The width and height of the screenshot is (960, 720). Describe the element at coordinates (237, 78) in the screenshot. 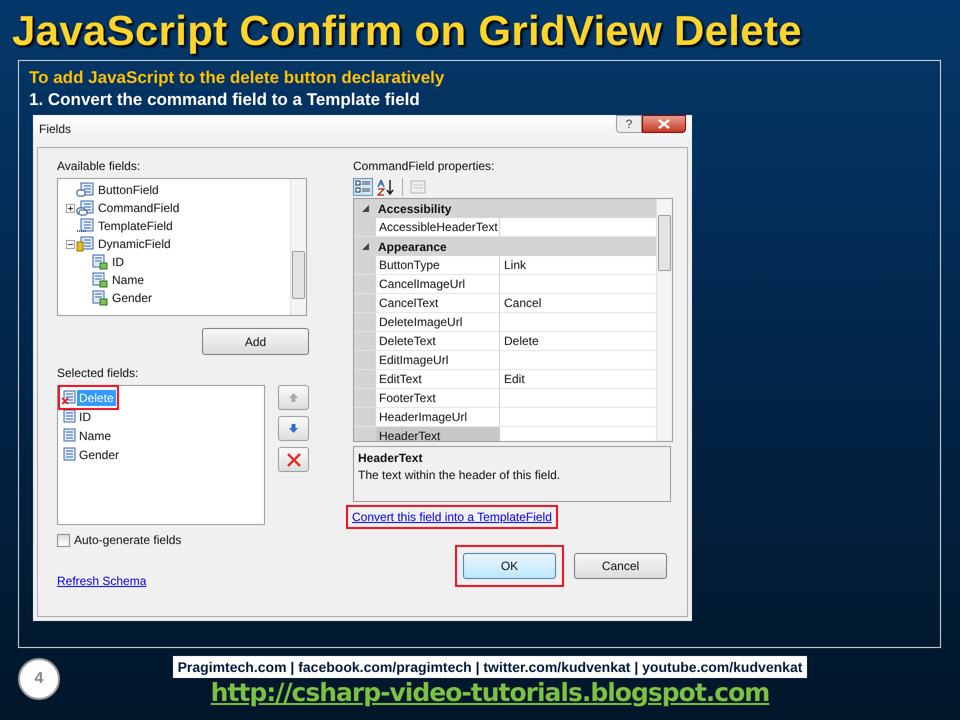

I see `slide-subtitle: To add JavaScript to the delete button declaratively` at that location.